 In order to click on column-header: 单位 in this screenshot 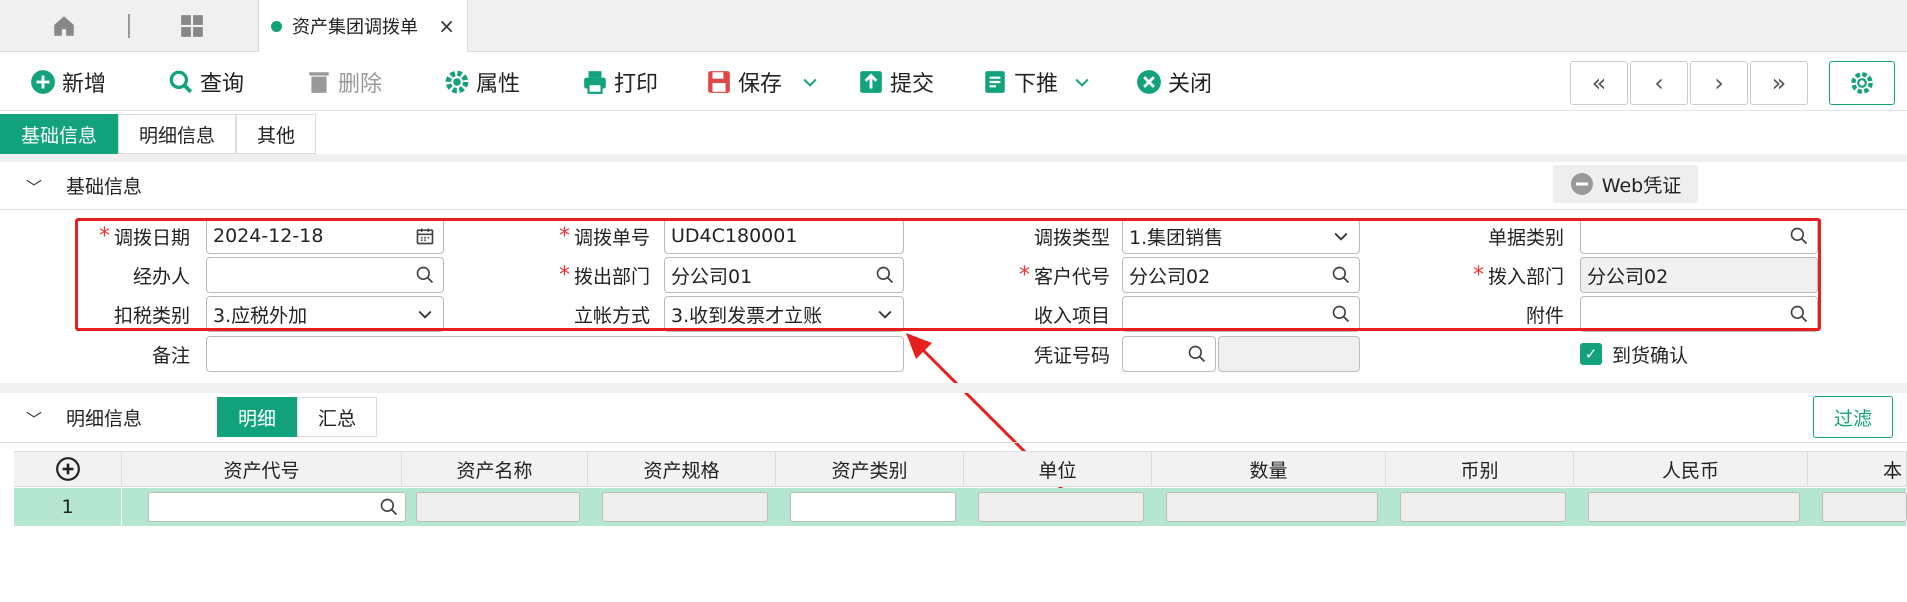, I will do `click(1058, 469)`.